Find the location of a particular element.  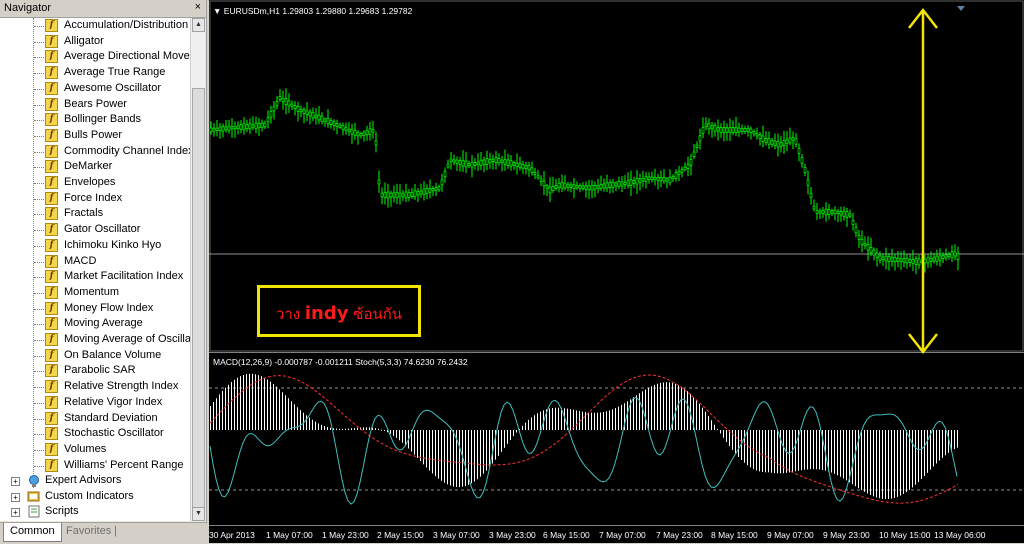

indicator-item: f Awesome Oscillator is located at coordinates (95, 89).